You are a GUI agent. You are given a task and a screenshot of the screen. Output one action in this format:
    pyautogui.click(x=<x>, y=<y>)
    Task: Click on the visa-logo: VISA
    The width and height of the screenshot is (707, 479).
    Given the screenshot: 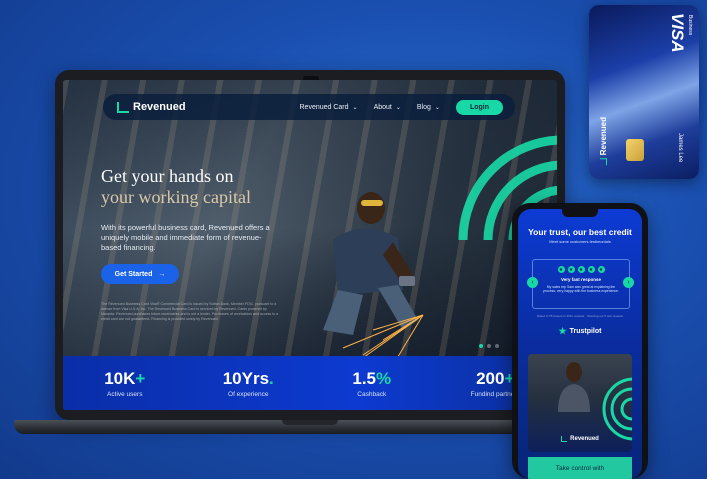 What is the action you would take?
    pyautogui.click(x=677, y=33)
    